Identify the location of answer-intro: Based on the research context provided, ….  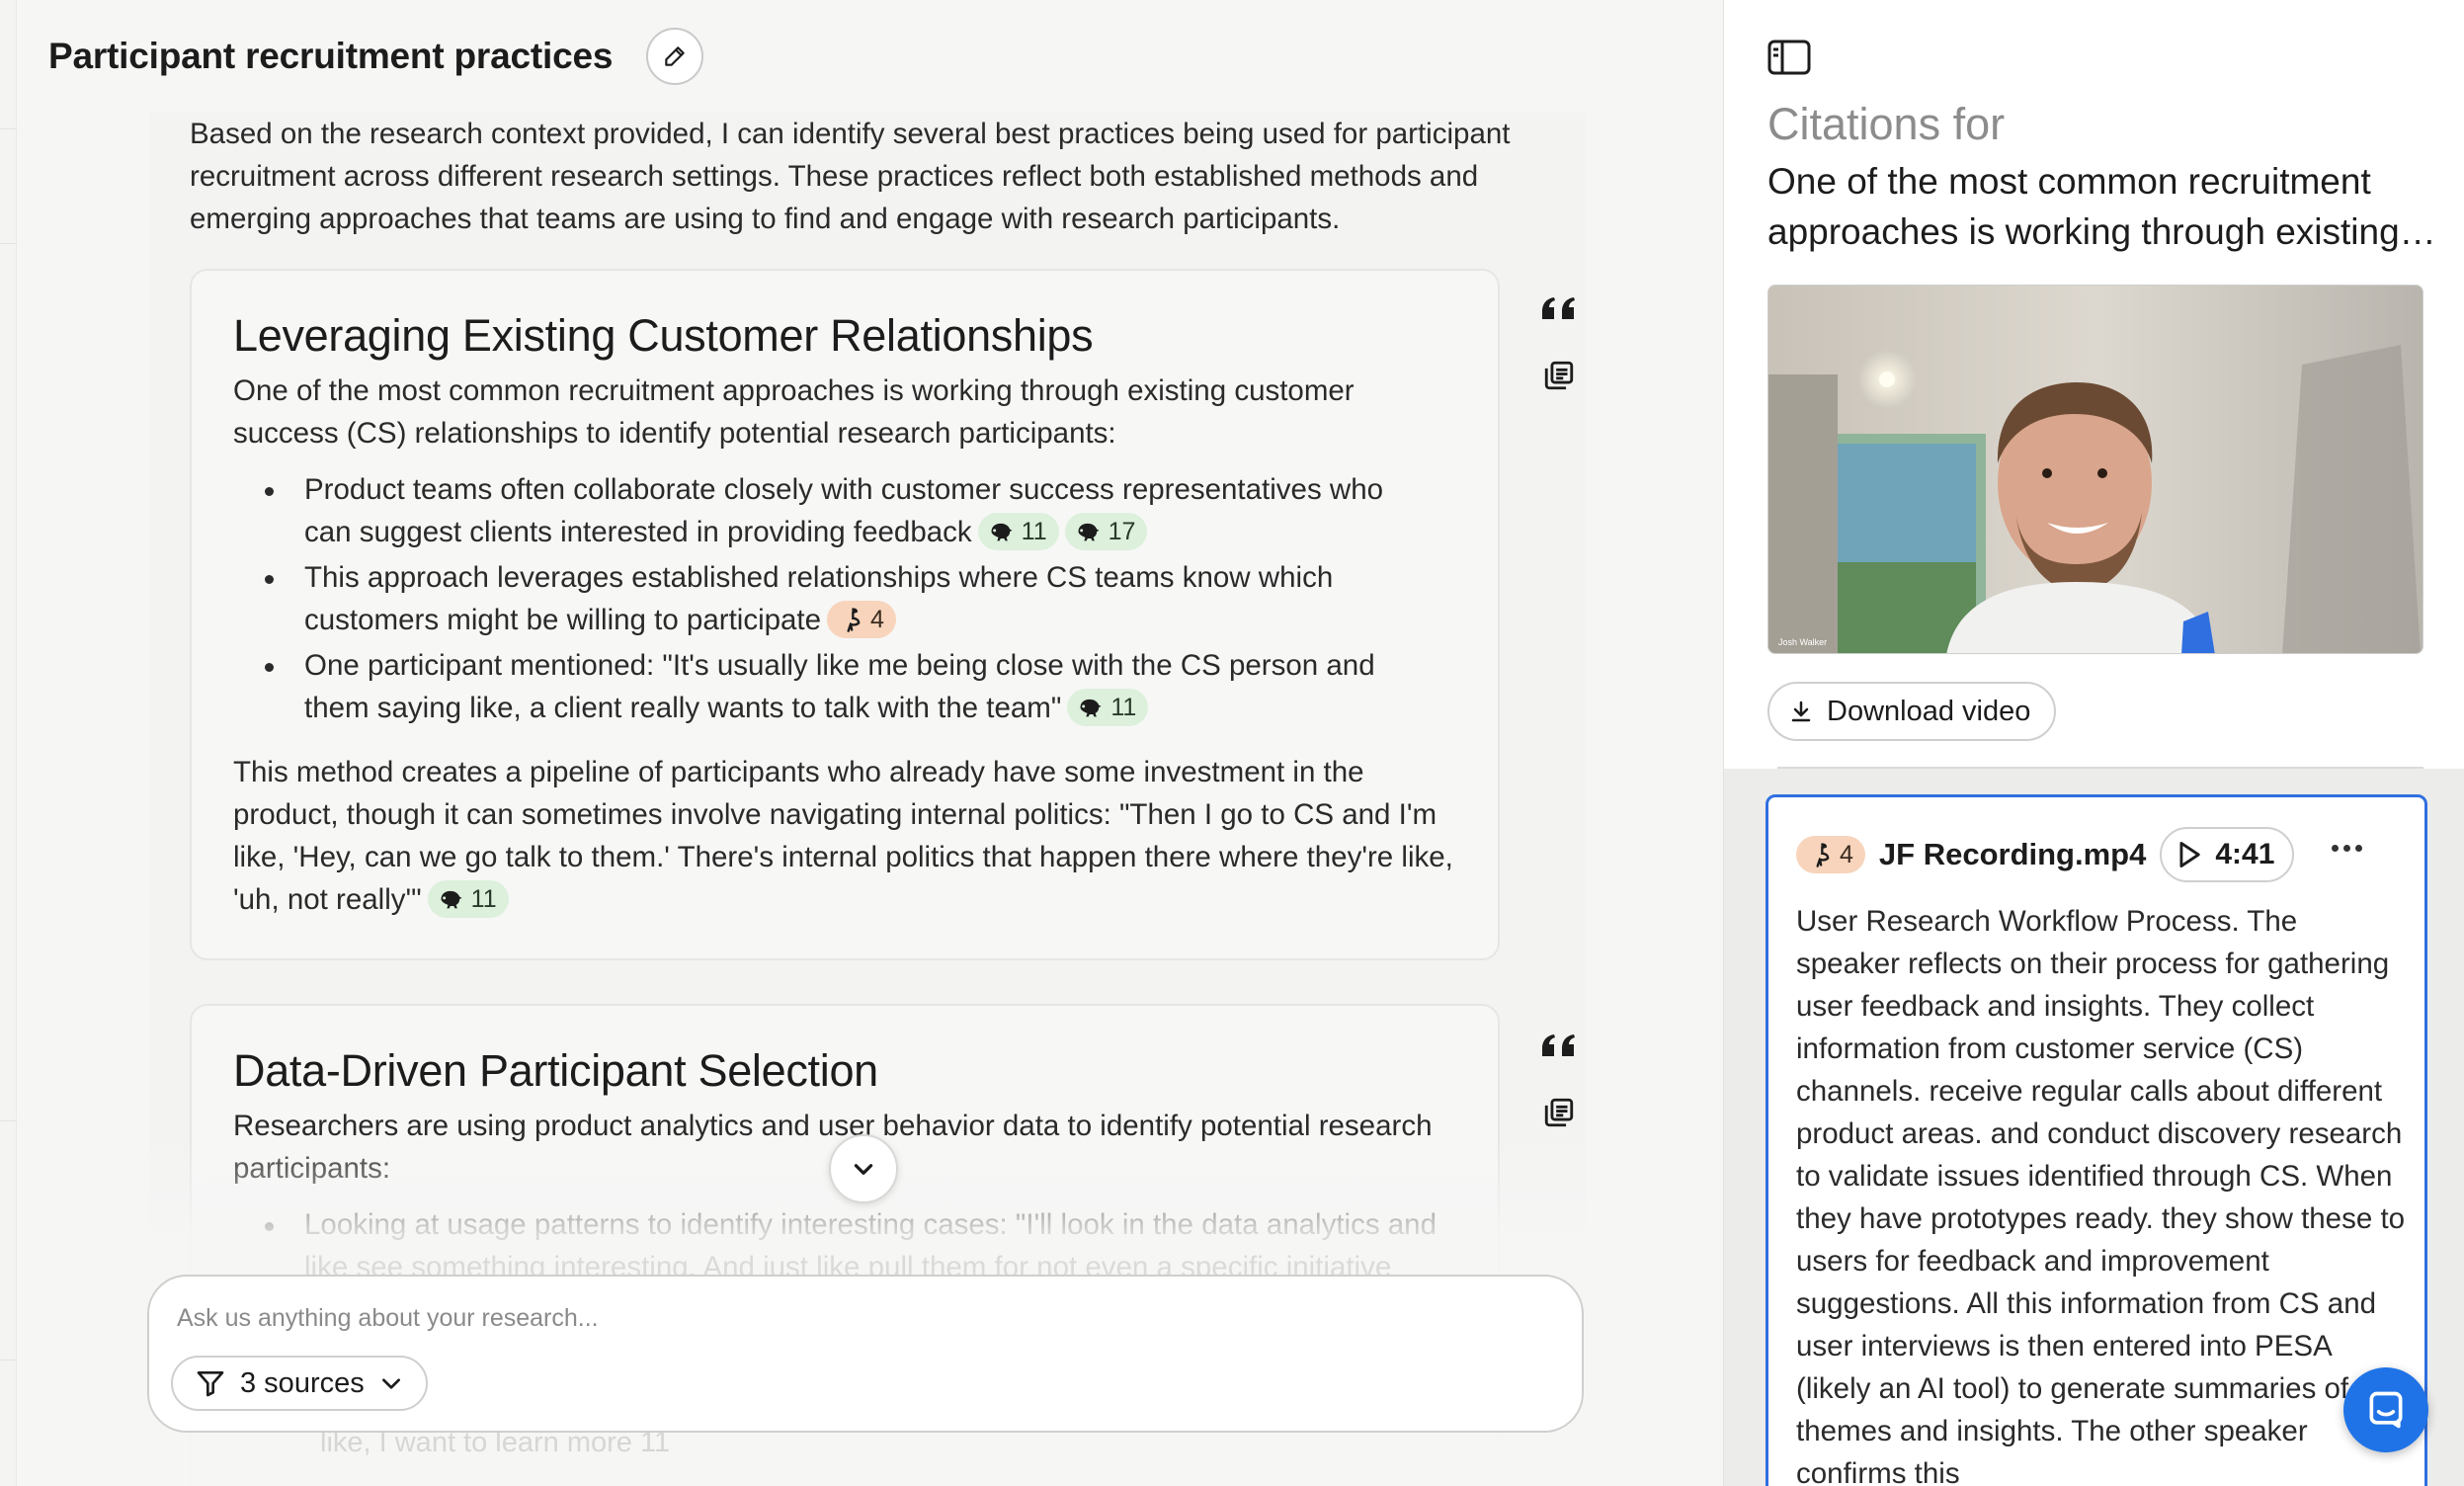
(850, 176).